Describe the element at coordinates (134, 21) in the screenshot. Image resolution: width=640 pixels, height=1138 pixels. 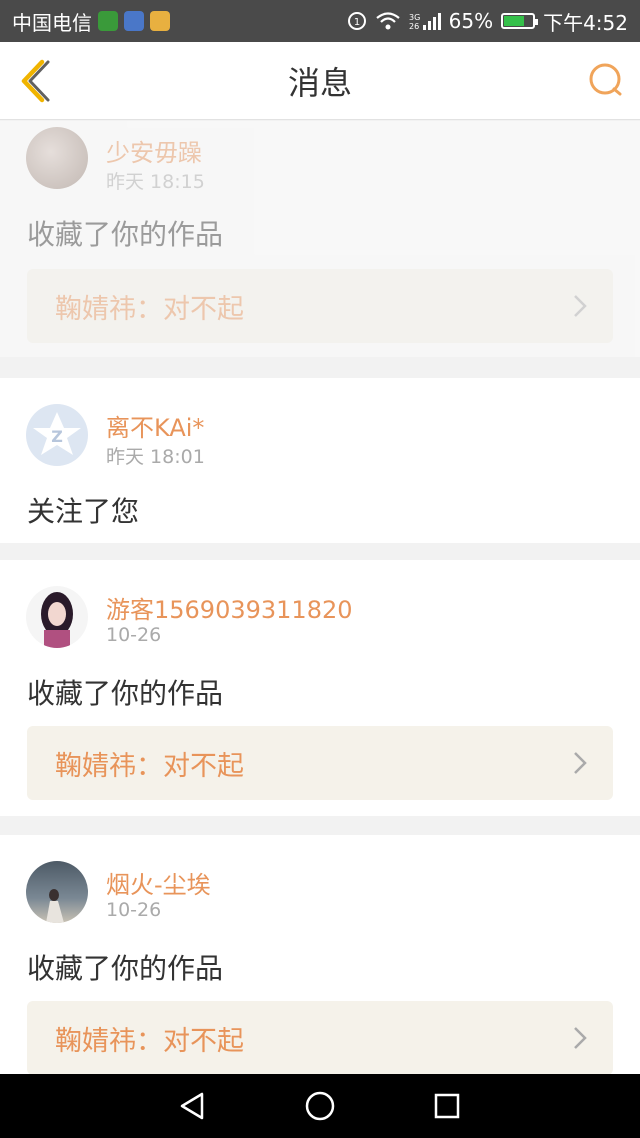
I see `music-notification-icon` at that location.